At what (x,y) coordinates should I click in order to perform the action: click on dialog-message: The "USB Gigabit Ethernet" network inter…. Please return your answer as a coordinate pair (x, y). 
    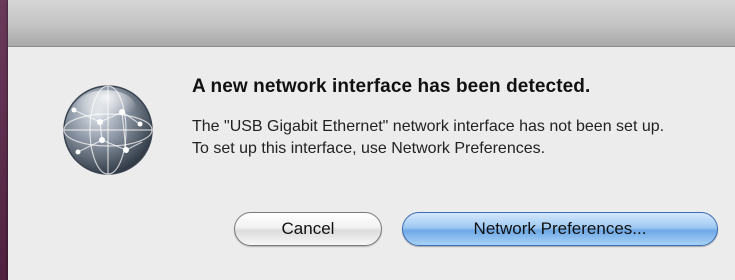
    Looking at the image, I should click on (428, 137).